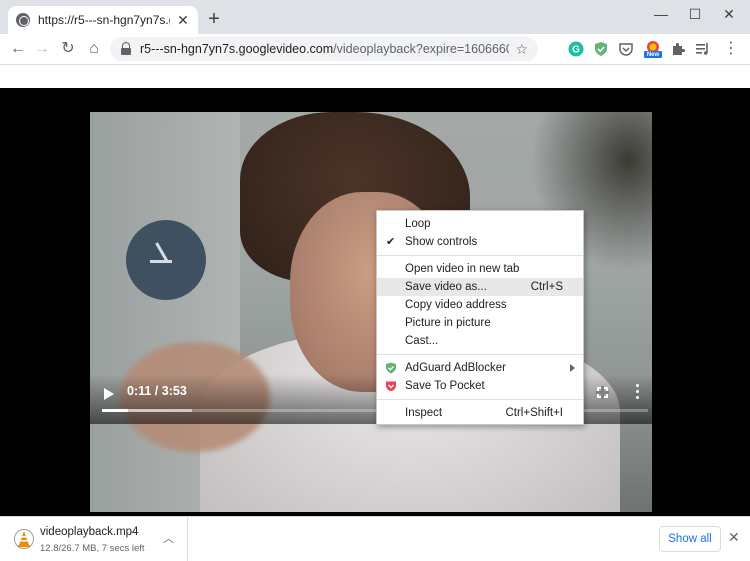  I want to click on video-progress, so click(115, 410).